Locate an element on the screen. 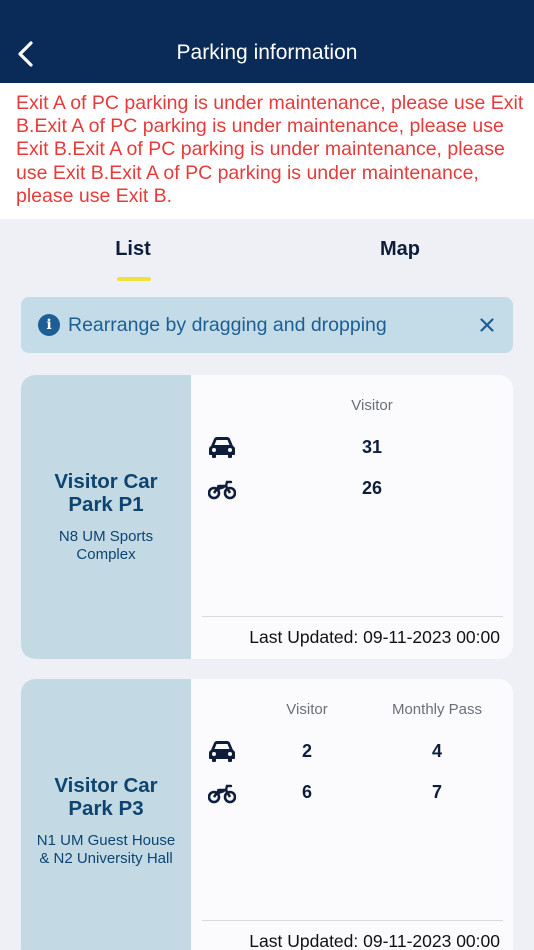 The width and height of the screenshot is (534, 950). view-tabs: List Map is located at coordinates (267, 251).